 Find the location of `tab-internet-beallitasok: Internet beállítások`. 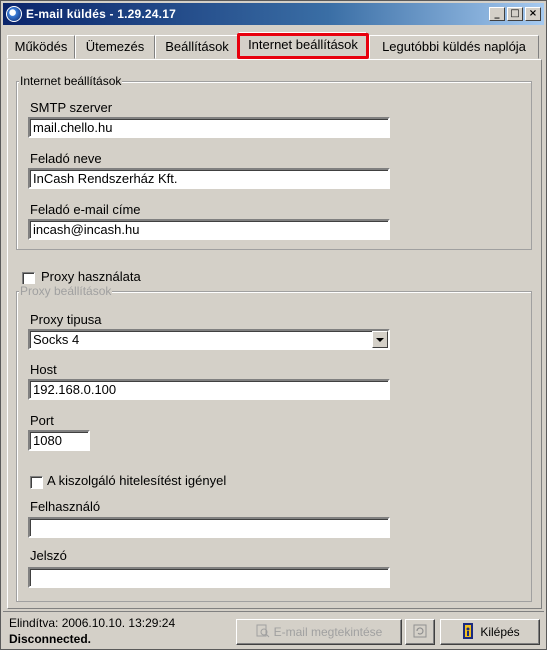

tab-internet-beallitasok: Internet beállítások is located at coordinates (303, 45).